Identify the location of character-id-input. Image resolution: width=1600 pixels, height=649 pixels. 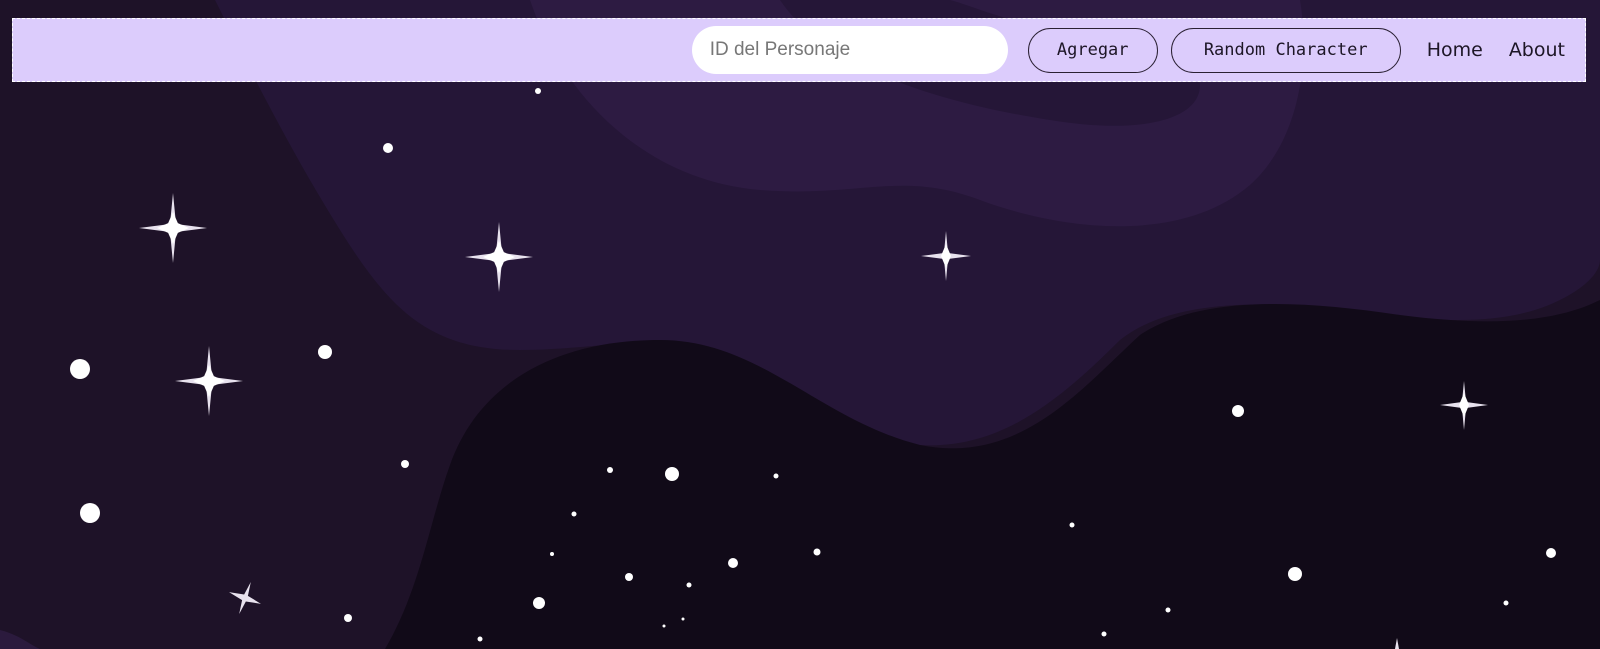
(849, 50).